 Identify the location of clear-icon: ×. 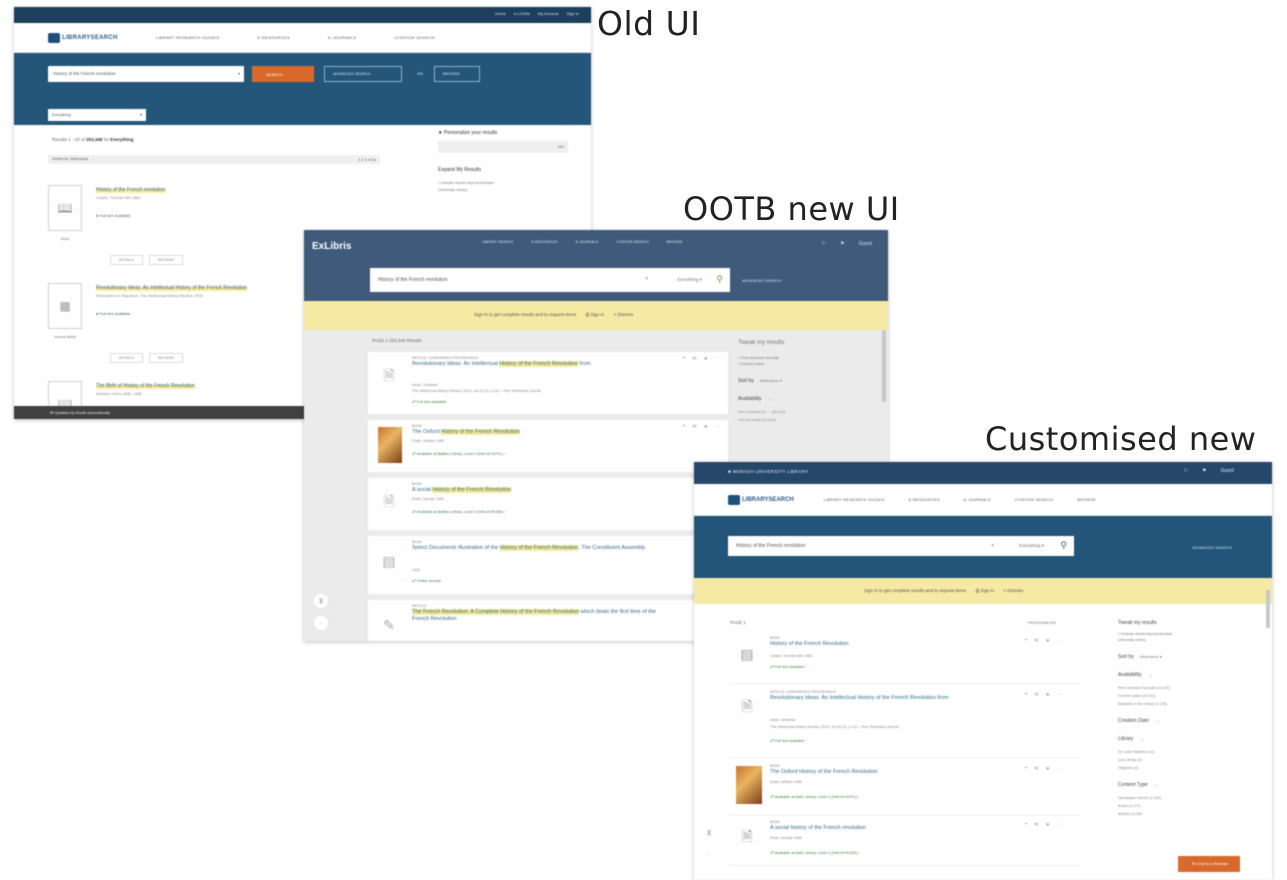
(992, 546).